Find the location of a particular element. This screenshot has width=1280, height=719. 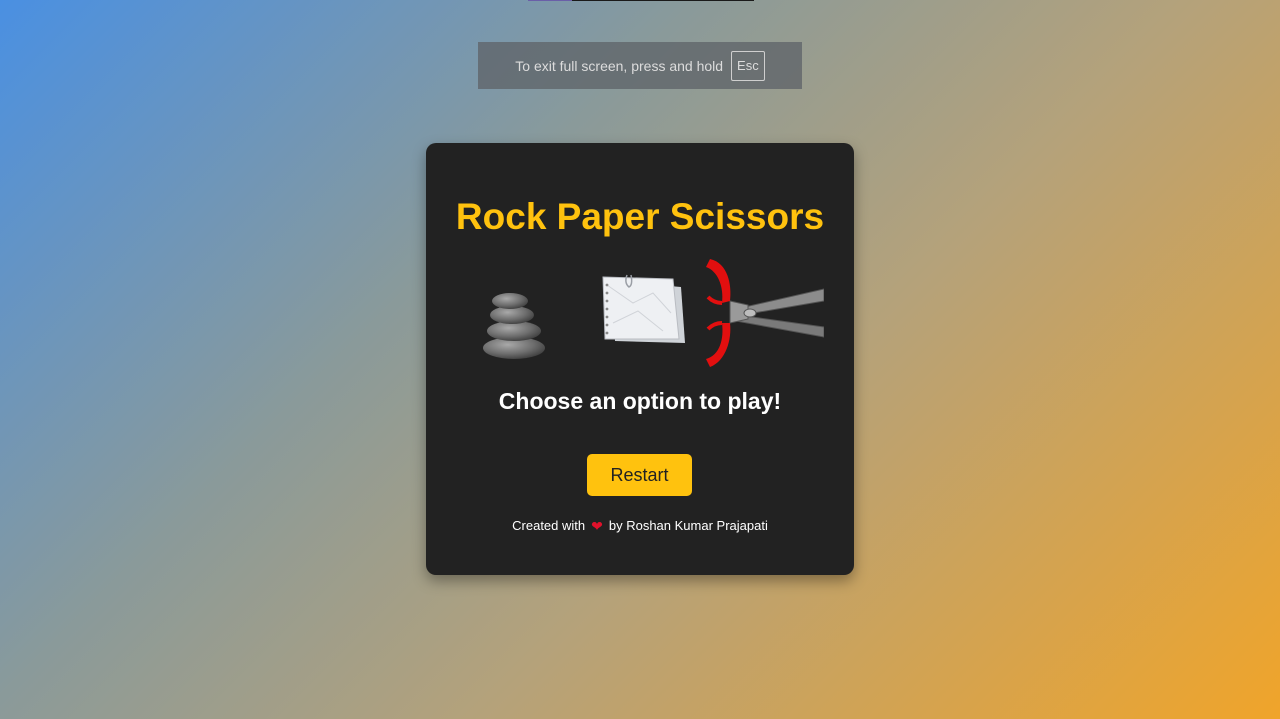

fullscreen-notice: To exit full screen, press and hold Esc is located at coordinates (640, 65).